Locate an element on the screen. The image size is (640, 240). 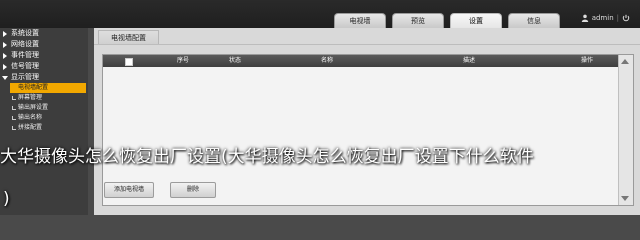
chevron-down-icon is located at coordinates (5, 78).